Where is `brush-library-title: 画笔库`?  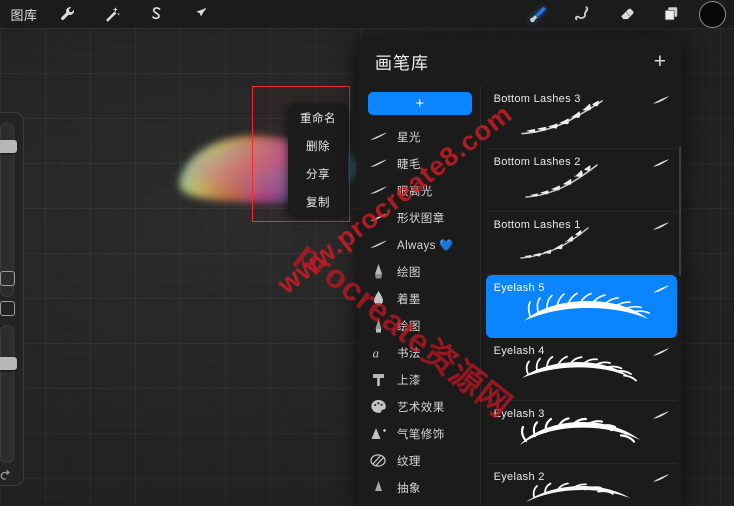
brush-library-title: 画笔库 is located at coordinates (402, 63).